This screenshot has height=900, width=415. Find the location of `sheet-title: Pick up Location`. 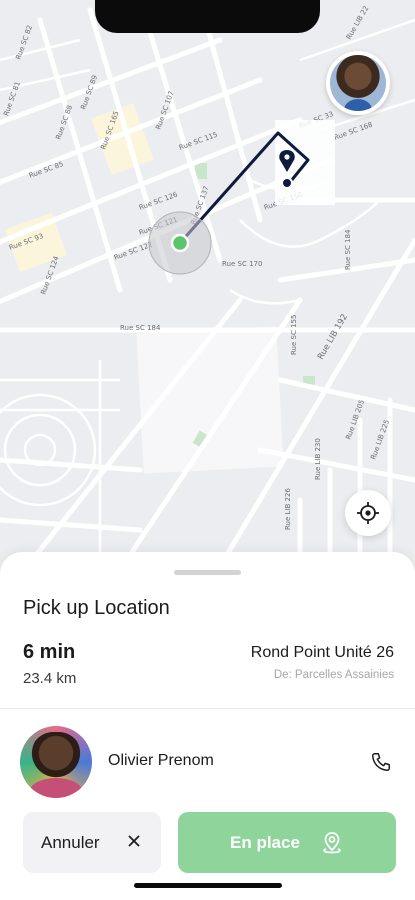

sheet-title: Pick up Location is located at coordinates (96, 608).